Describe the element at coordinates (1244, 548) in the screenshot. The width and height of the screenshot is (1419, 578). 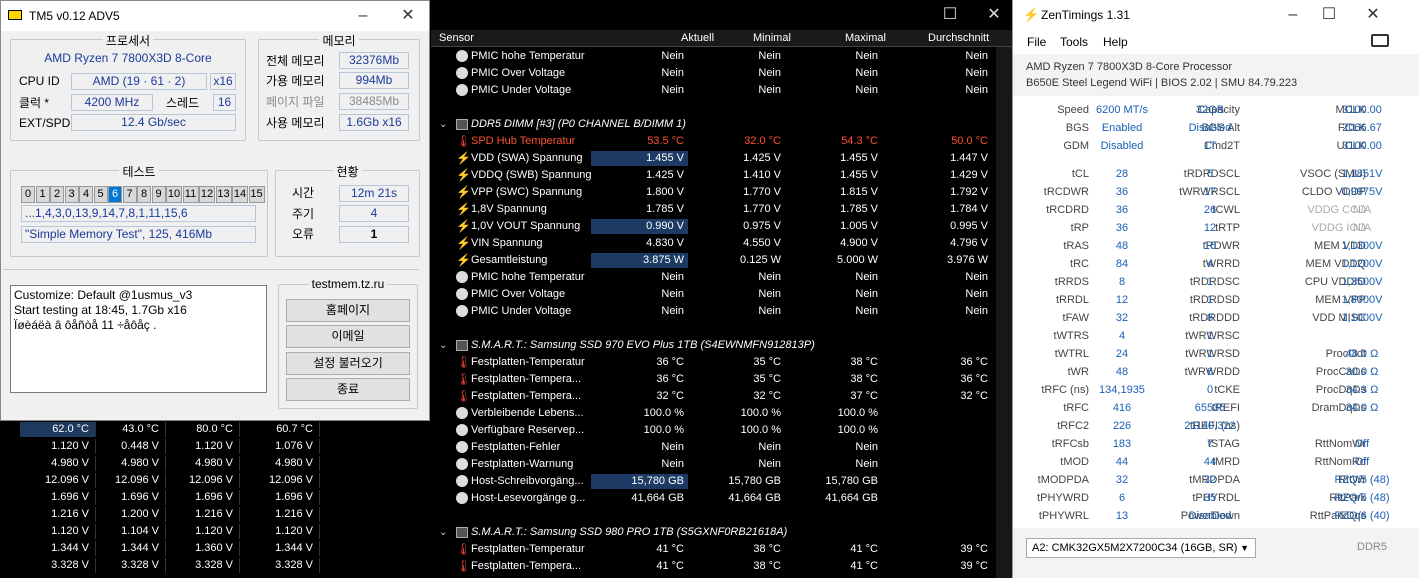
I see `chevron-down-icon: ▼` at that location.